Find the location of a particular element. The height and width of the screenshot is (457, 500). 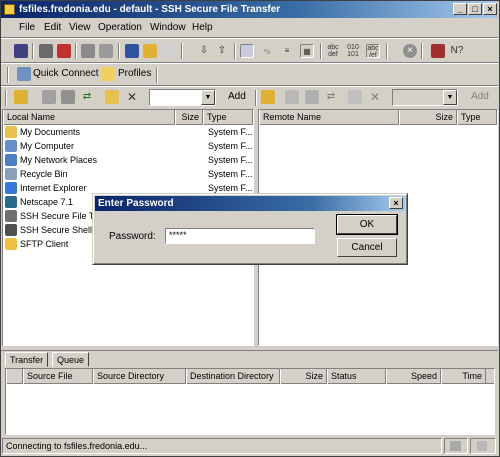

remote-columns-header: Remote Name Size Type is located at coordinates (378, 117).